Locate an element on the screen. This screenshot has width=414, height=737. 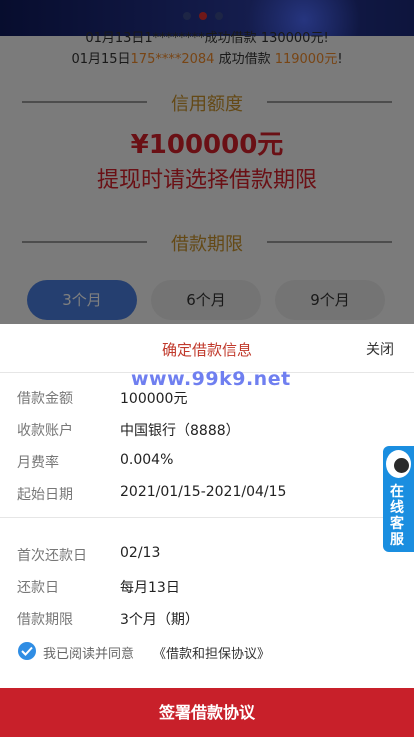
online-service-button: 在线客服 is located at coordinates (398, 499).